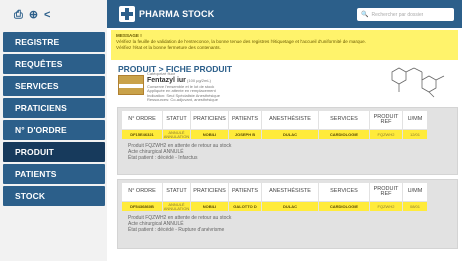  What do you see at coordinates (53, 15) in the screenshot?
I see `toolbar: ⎙ ⊕ <` at bounding box center [53, 15].